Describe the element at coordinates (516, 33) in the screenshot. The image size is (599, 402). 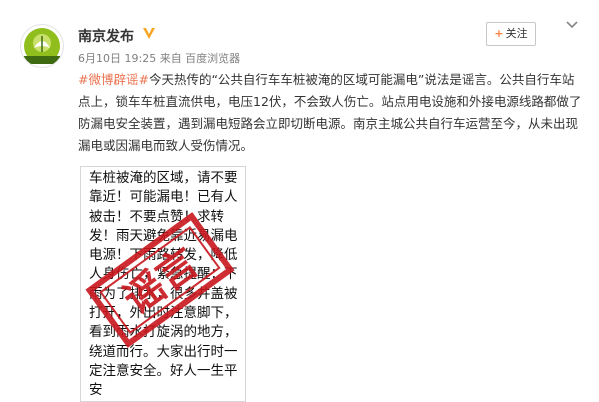
I see `follow-label: 关注` at that location.